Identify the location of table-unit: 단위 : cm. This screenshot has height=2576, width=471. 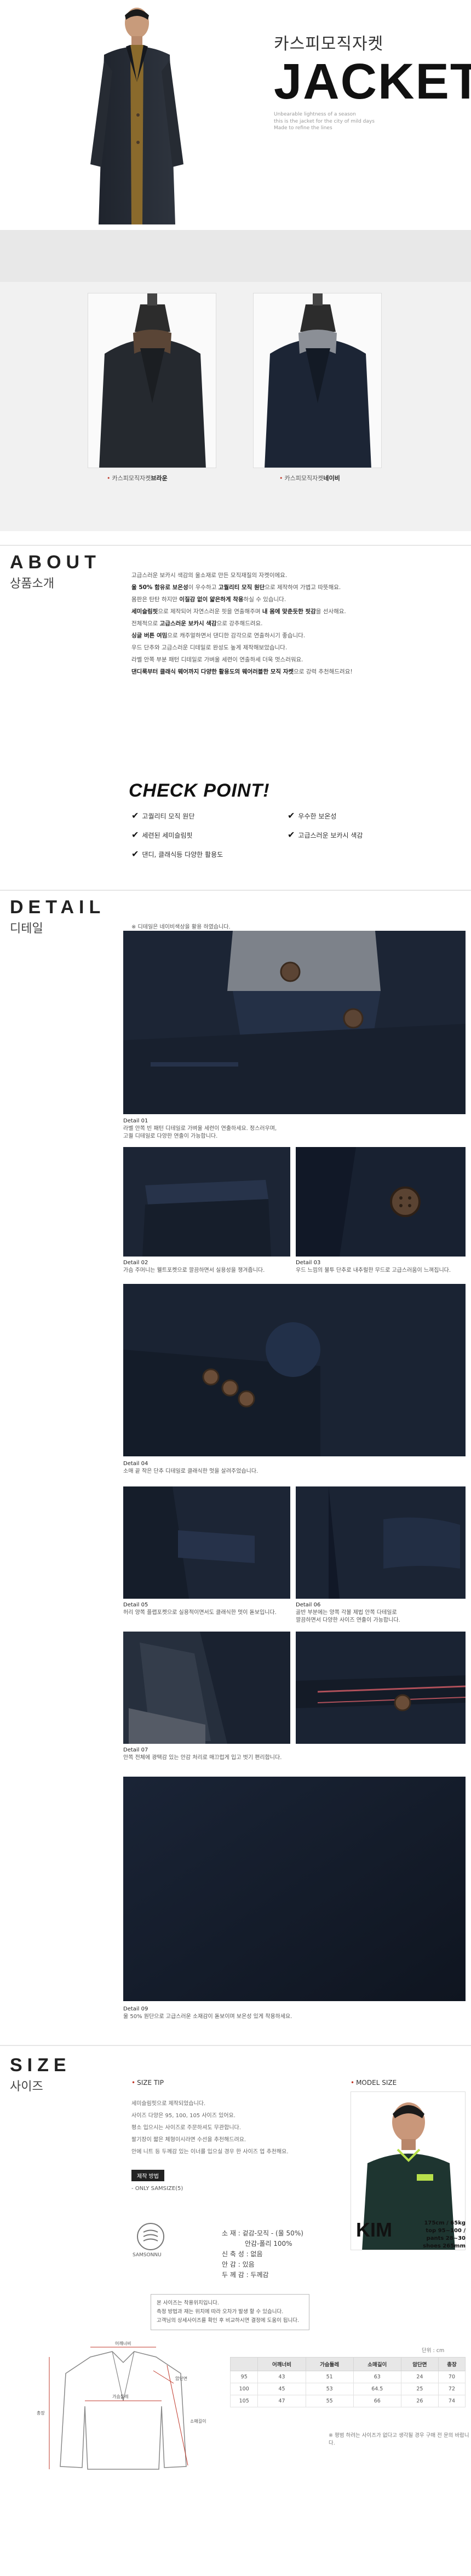
(433, 2351).